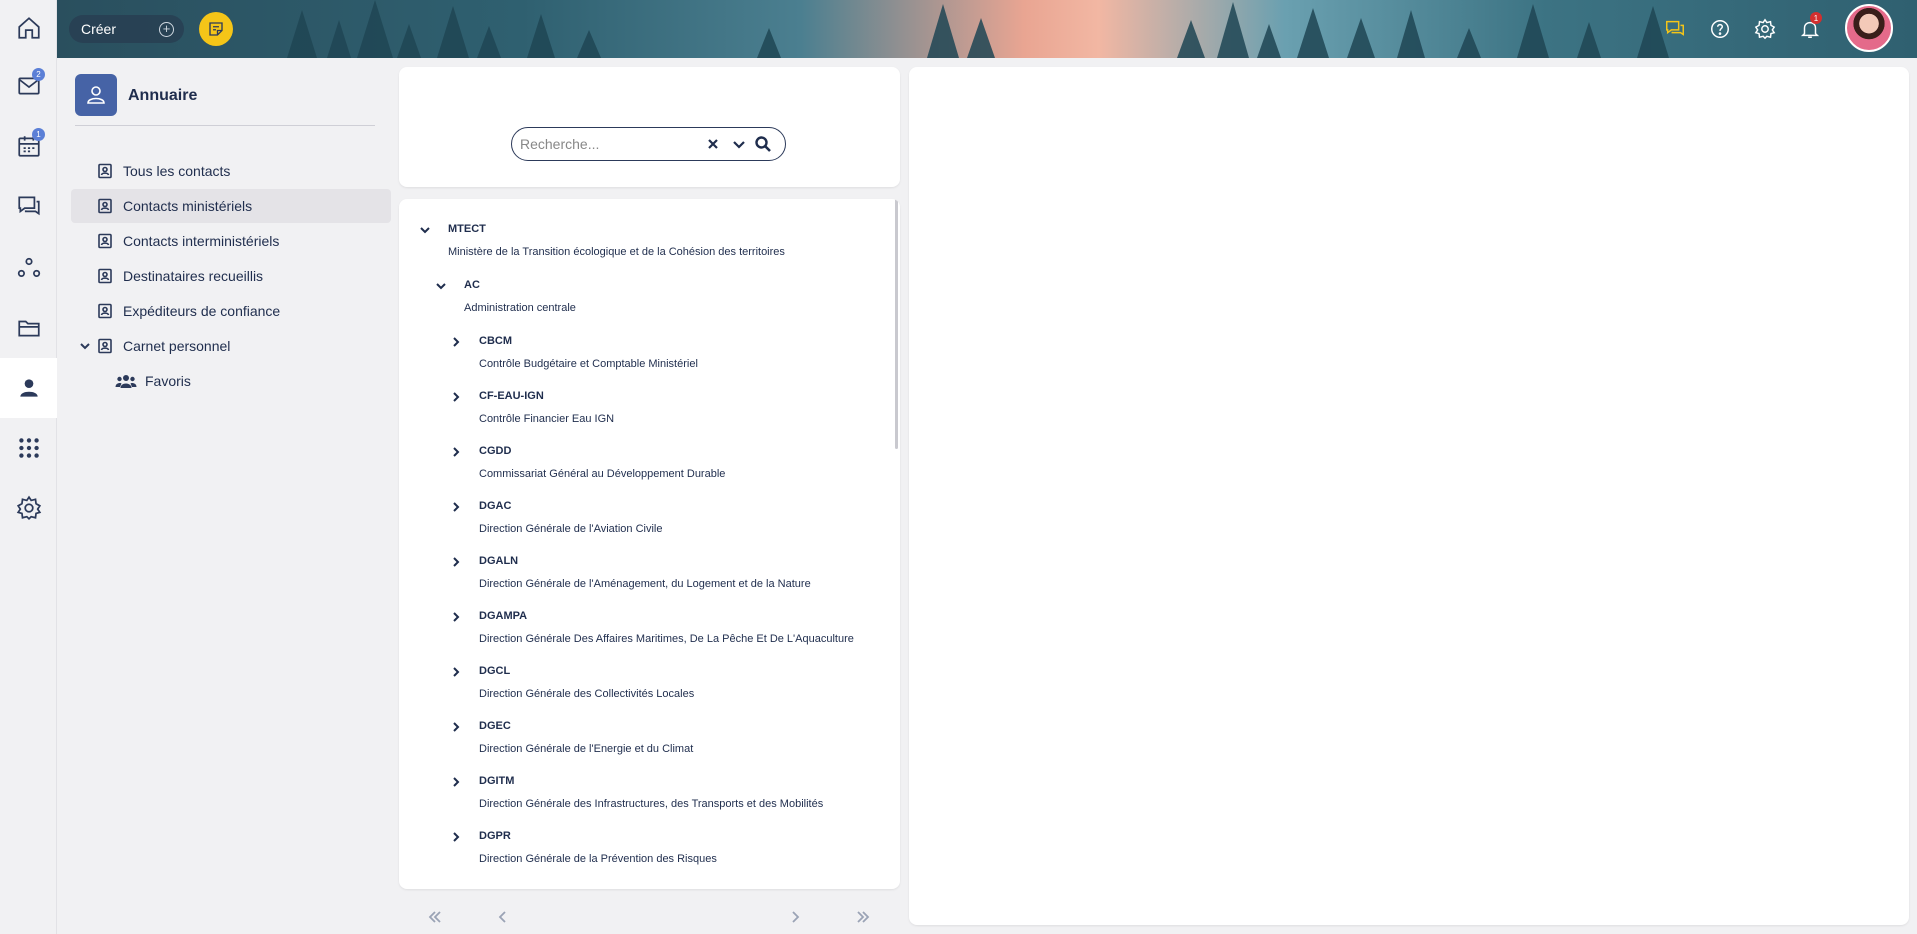  What do you see at coordinates (168, 381) in the screenshot?
I see `sidebar-item-label: Favoris` at bounding box center [168, 381].